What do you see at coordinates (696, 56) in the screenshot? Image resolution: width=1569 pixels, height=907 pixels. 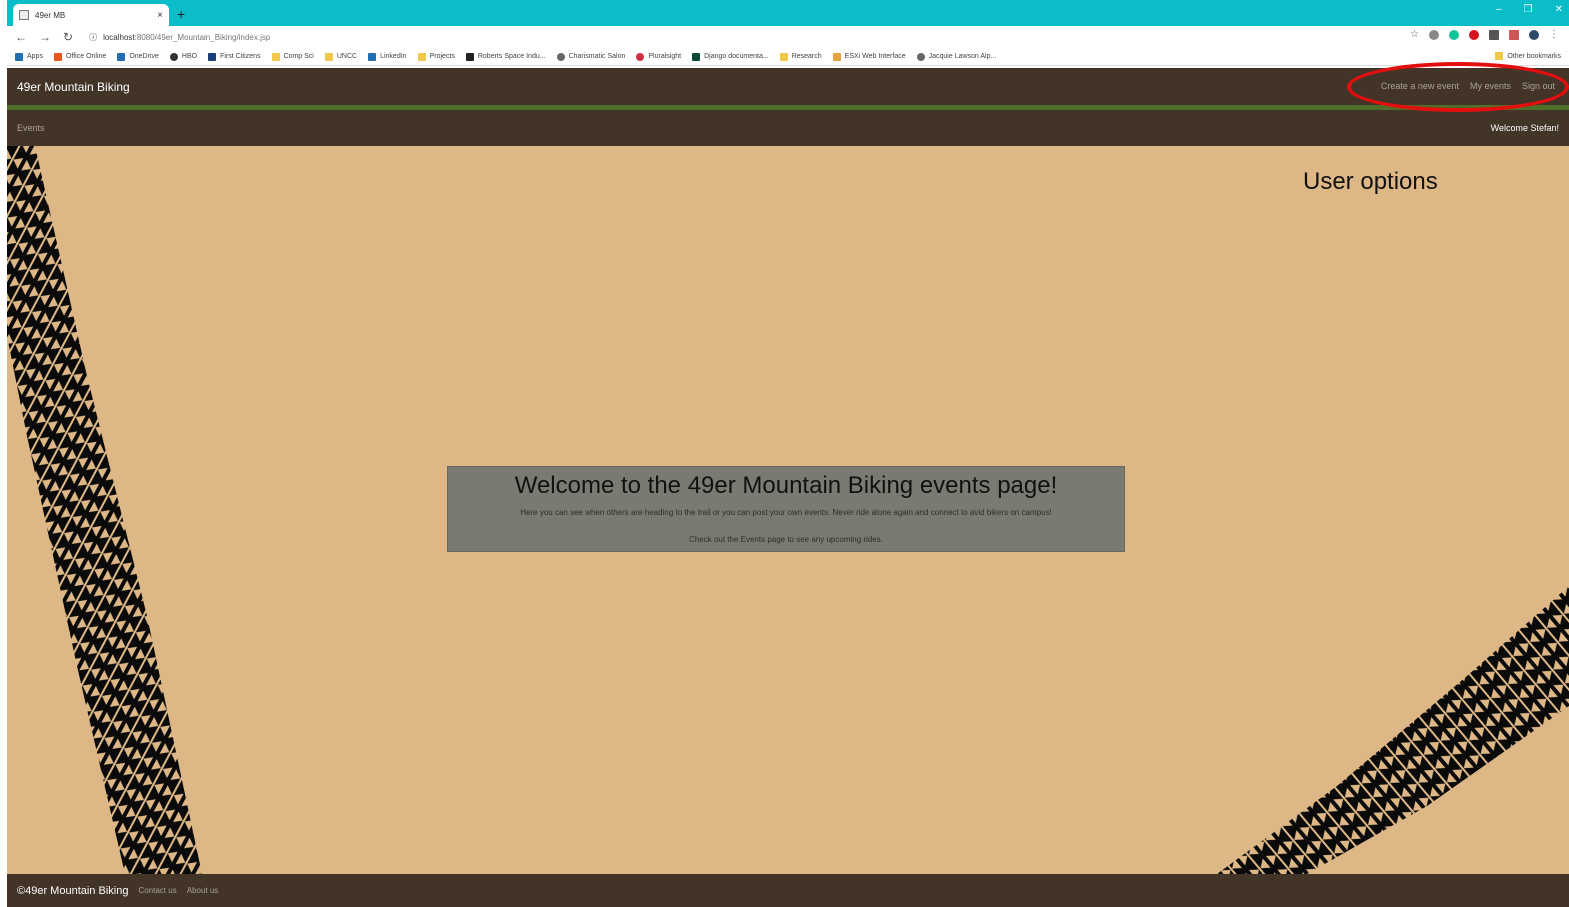 I see `django-icon` at bounding box center [696, 56].